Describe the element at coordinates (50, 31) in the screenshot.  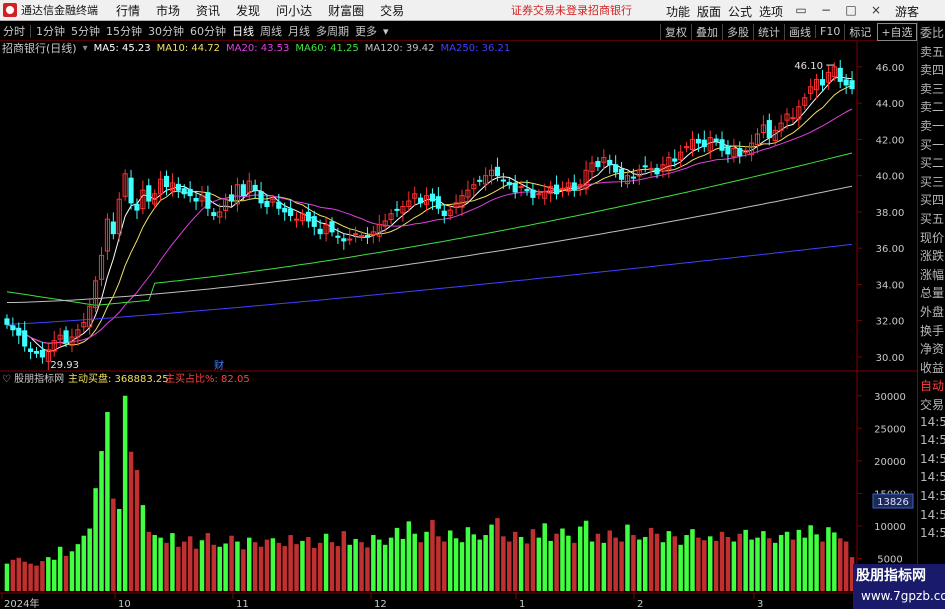
I see `period-1min: 1分钟` at that location.